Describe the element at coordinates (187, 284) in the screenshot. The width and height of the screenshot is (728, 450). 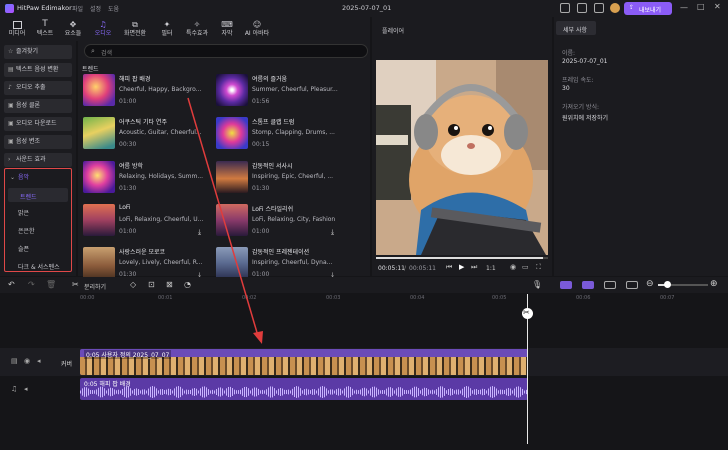
I see `speed-icon: ◔` at that location.